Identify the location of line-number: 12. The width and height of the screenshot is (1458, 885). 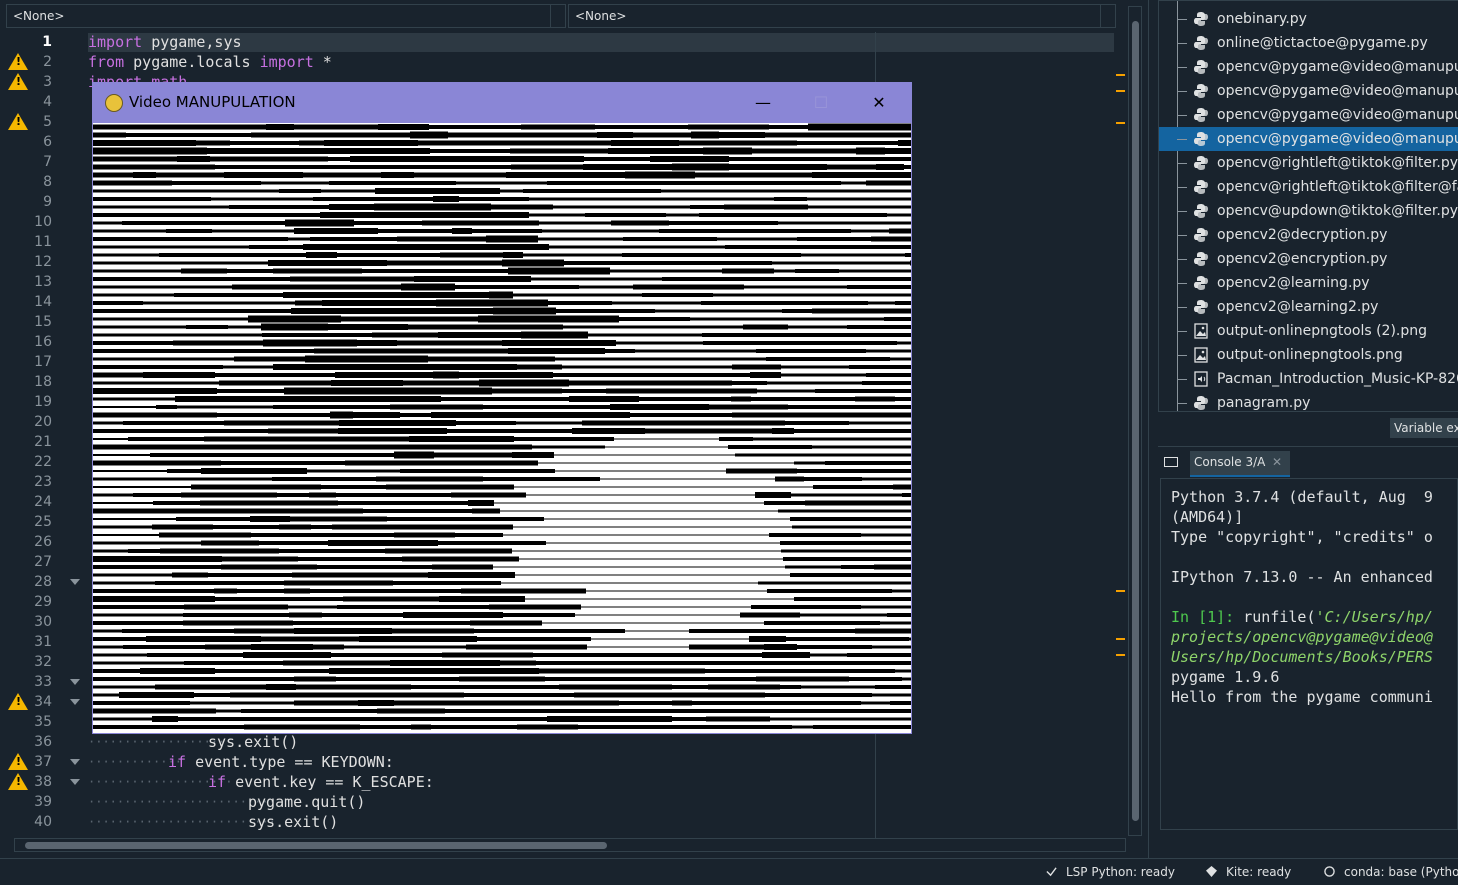
(43, 262).